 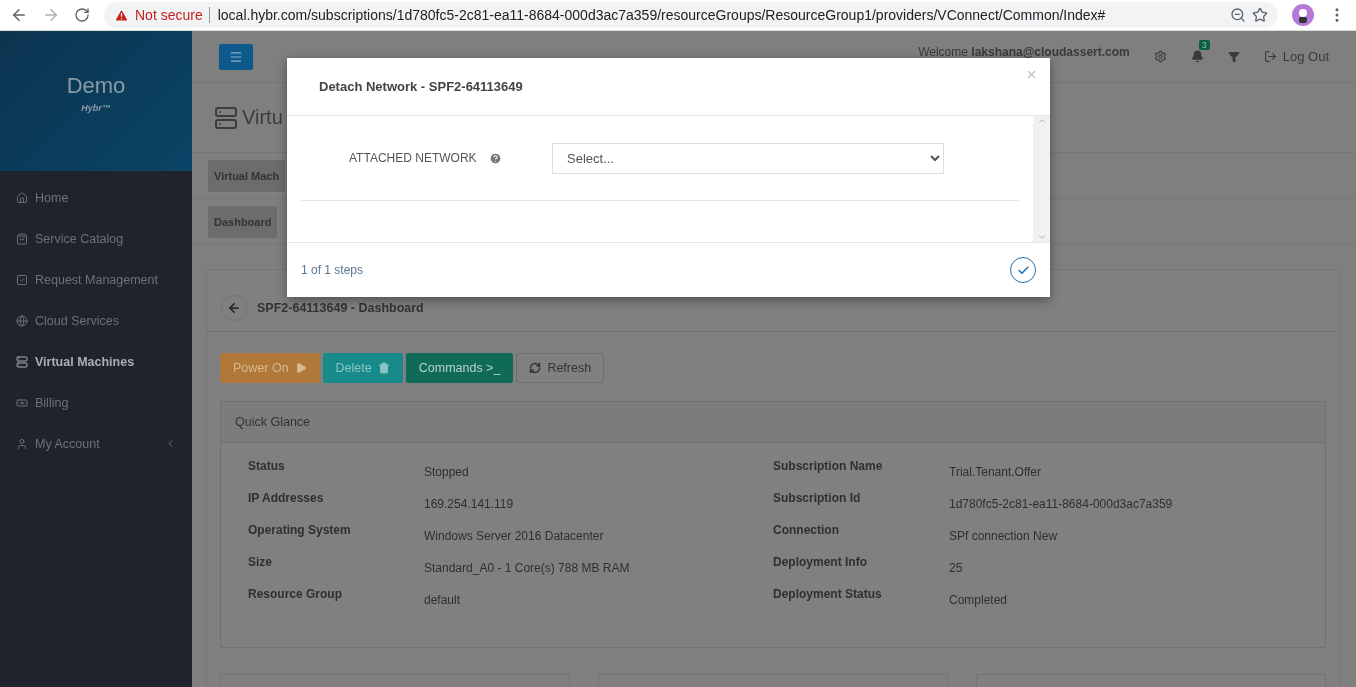 What do you see at coordinates (286, 499) in the screenshot?
I see `field-label: IP Addresses` at bounding box center [286, 499].